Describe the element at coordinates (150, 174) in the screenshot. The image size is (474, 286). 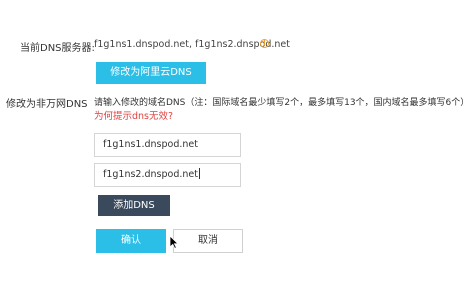
I see `dns-input-2-value: f1g1ns2.dnspod.net` at that location.